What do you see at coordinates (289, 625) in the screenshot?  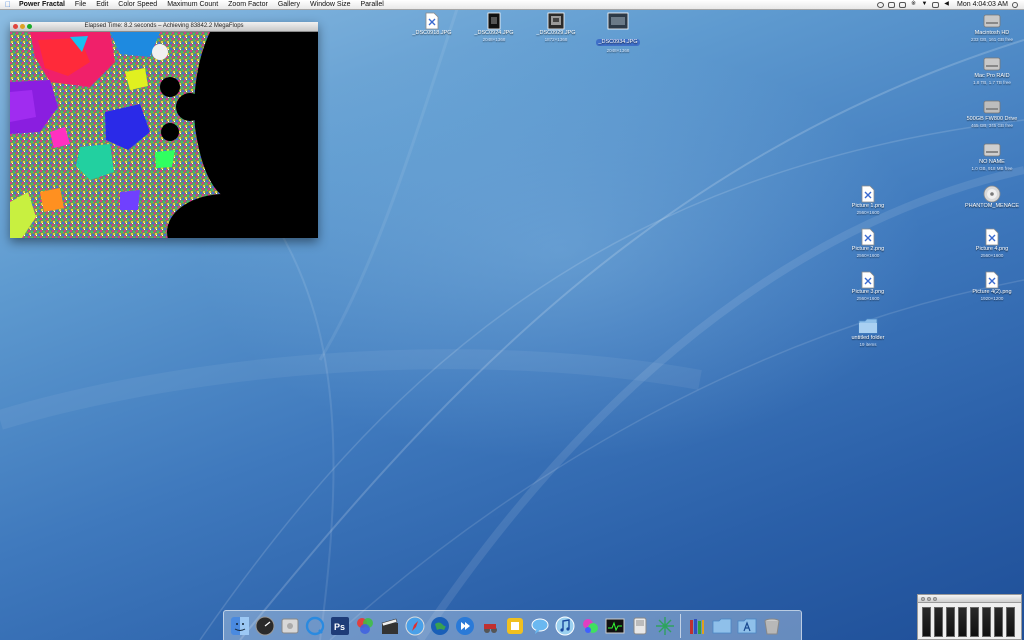 I see `dock-system-profiler` at bounding box center [289, 625].